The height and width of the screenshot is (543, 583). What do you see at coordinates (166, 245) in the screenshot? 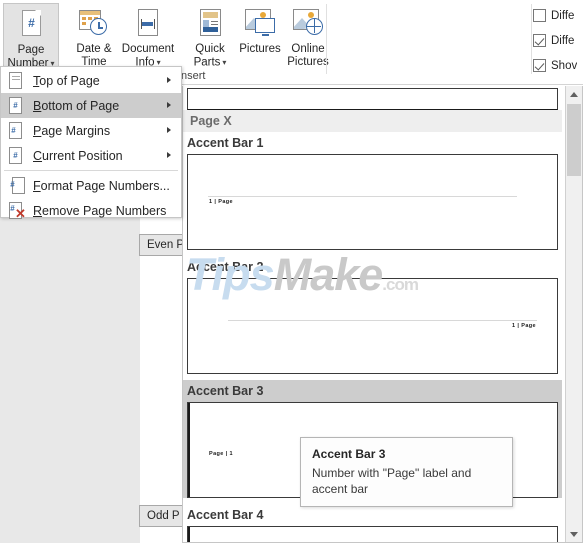
I see `chip-label: Even P` at bounding box center [166, 245].